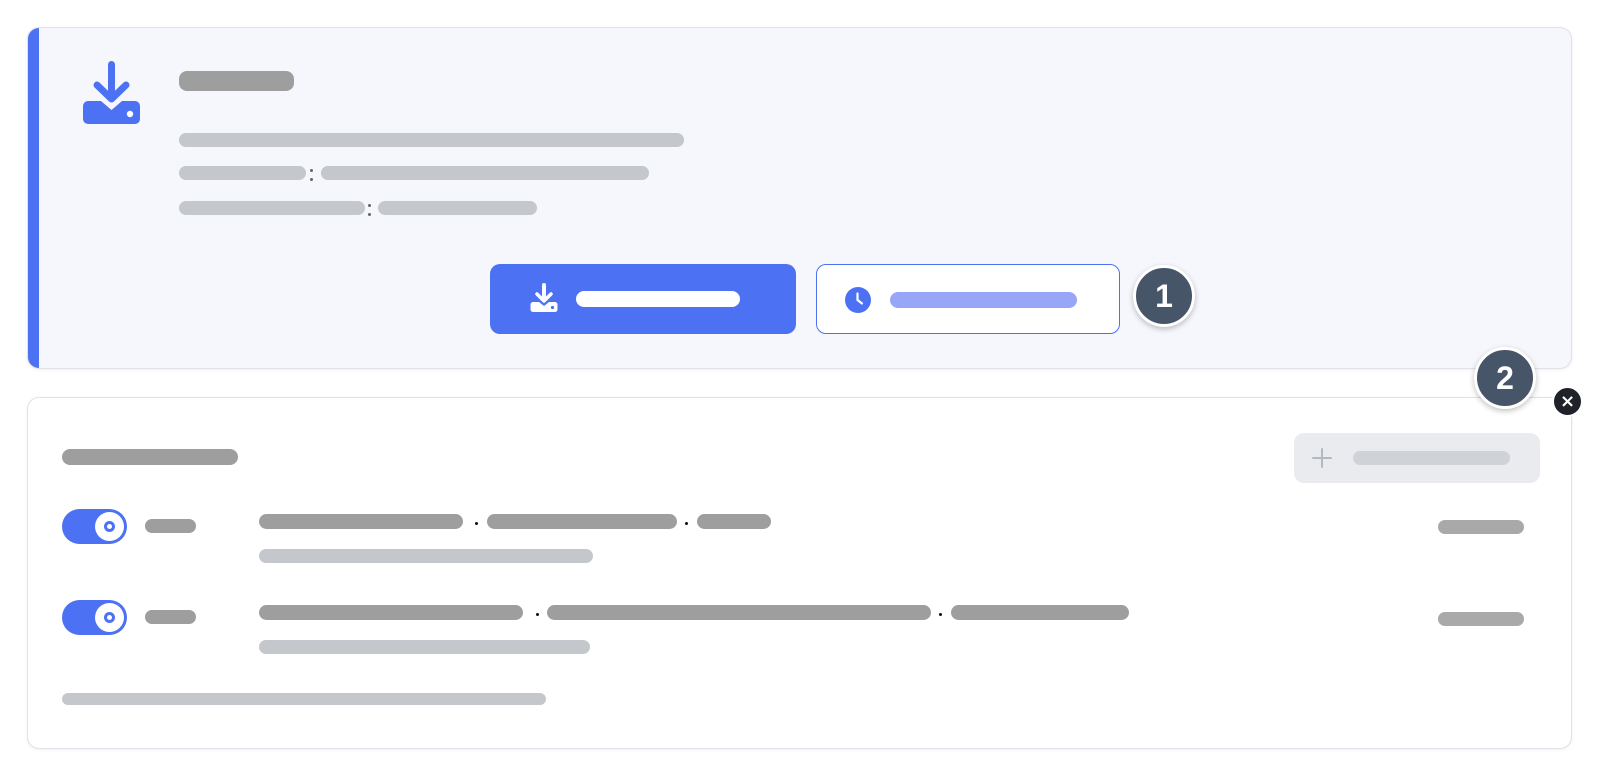 This screenshot has height=778, width=1600. Describe the element at coordinates (983, 300) in the screenshot. I see `secondary-button-label` at that location.